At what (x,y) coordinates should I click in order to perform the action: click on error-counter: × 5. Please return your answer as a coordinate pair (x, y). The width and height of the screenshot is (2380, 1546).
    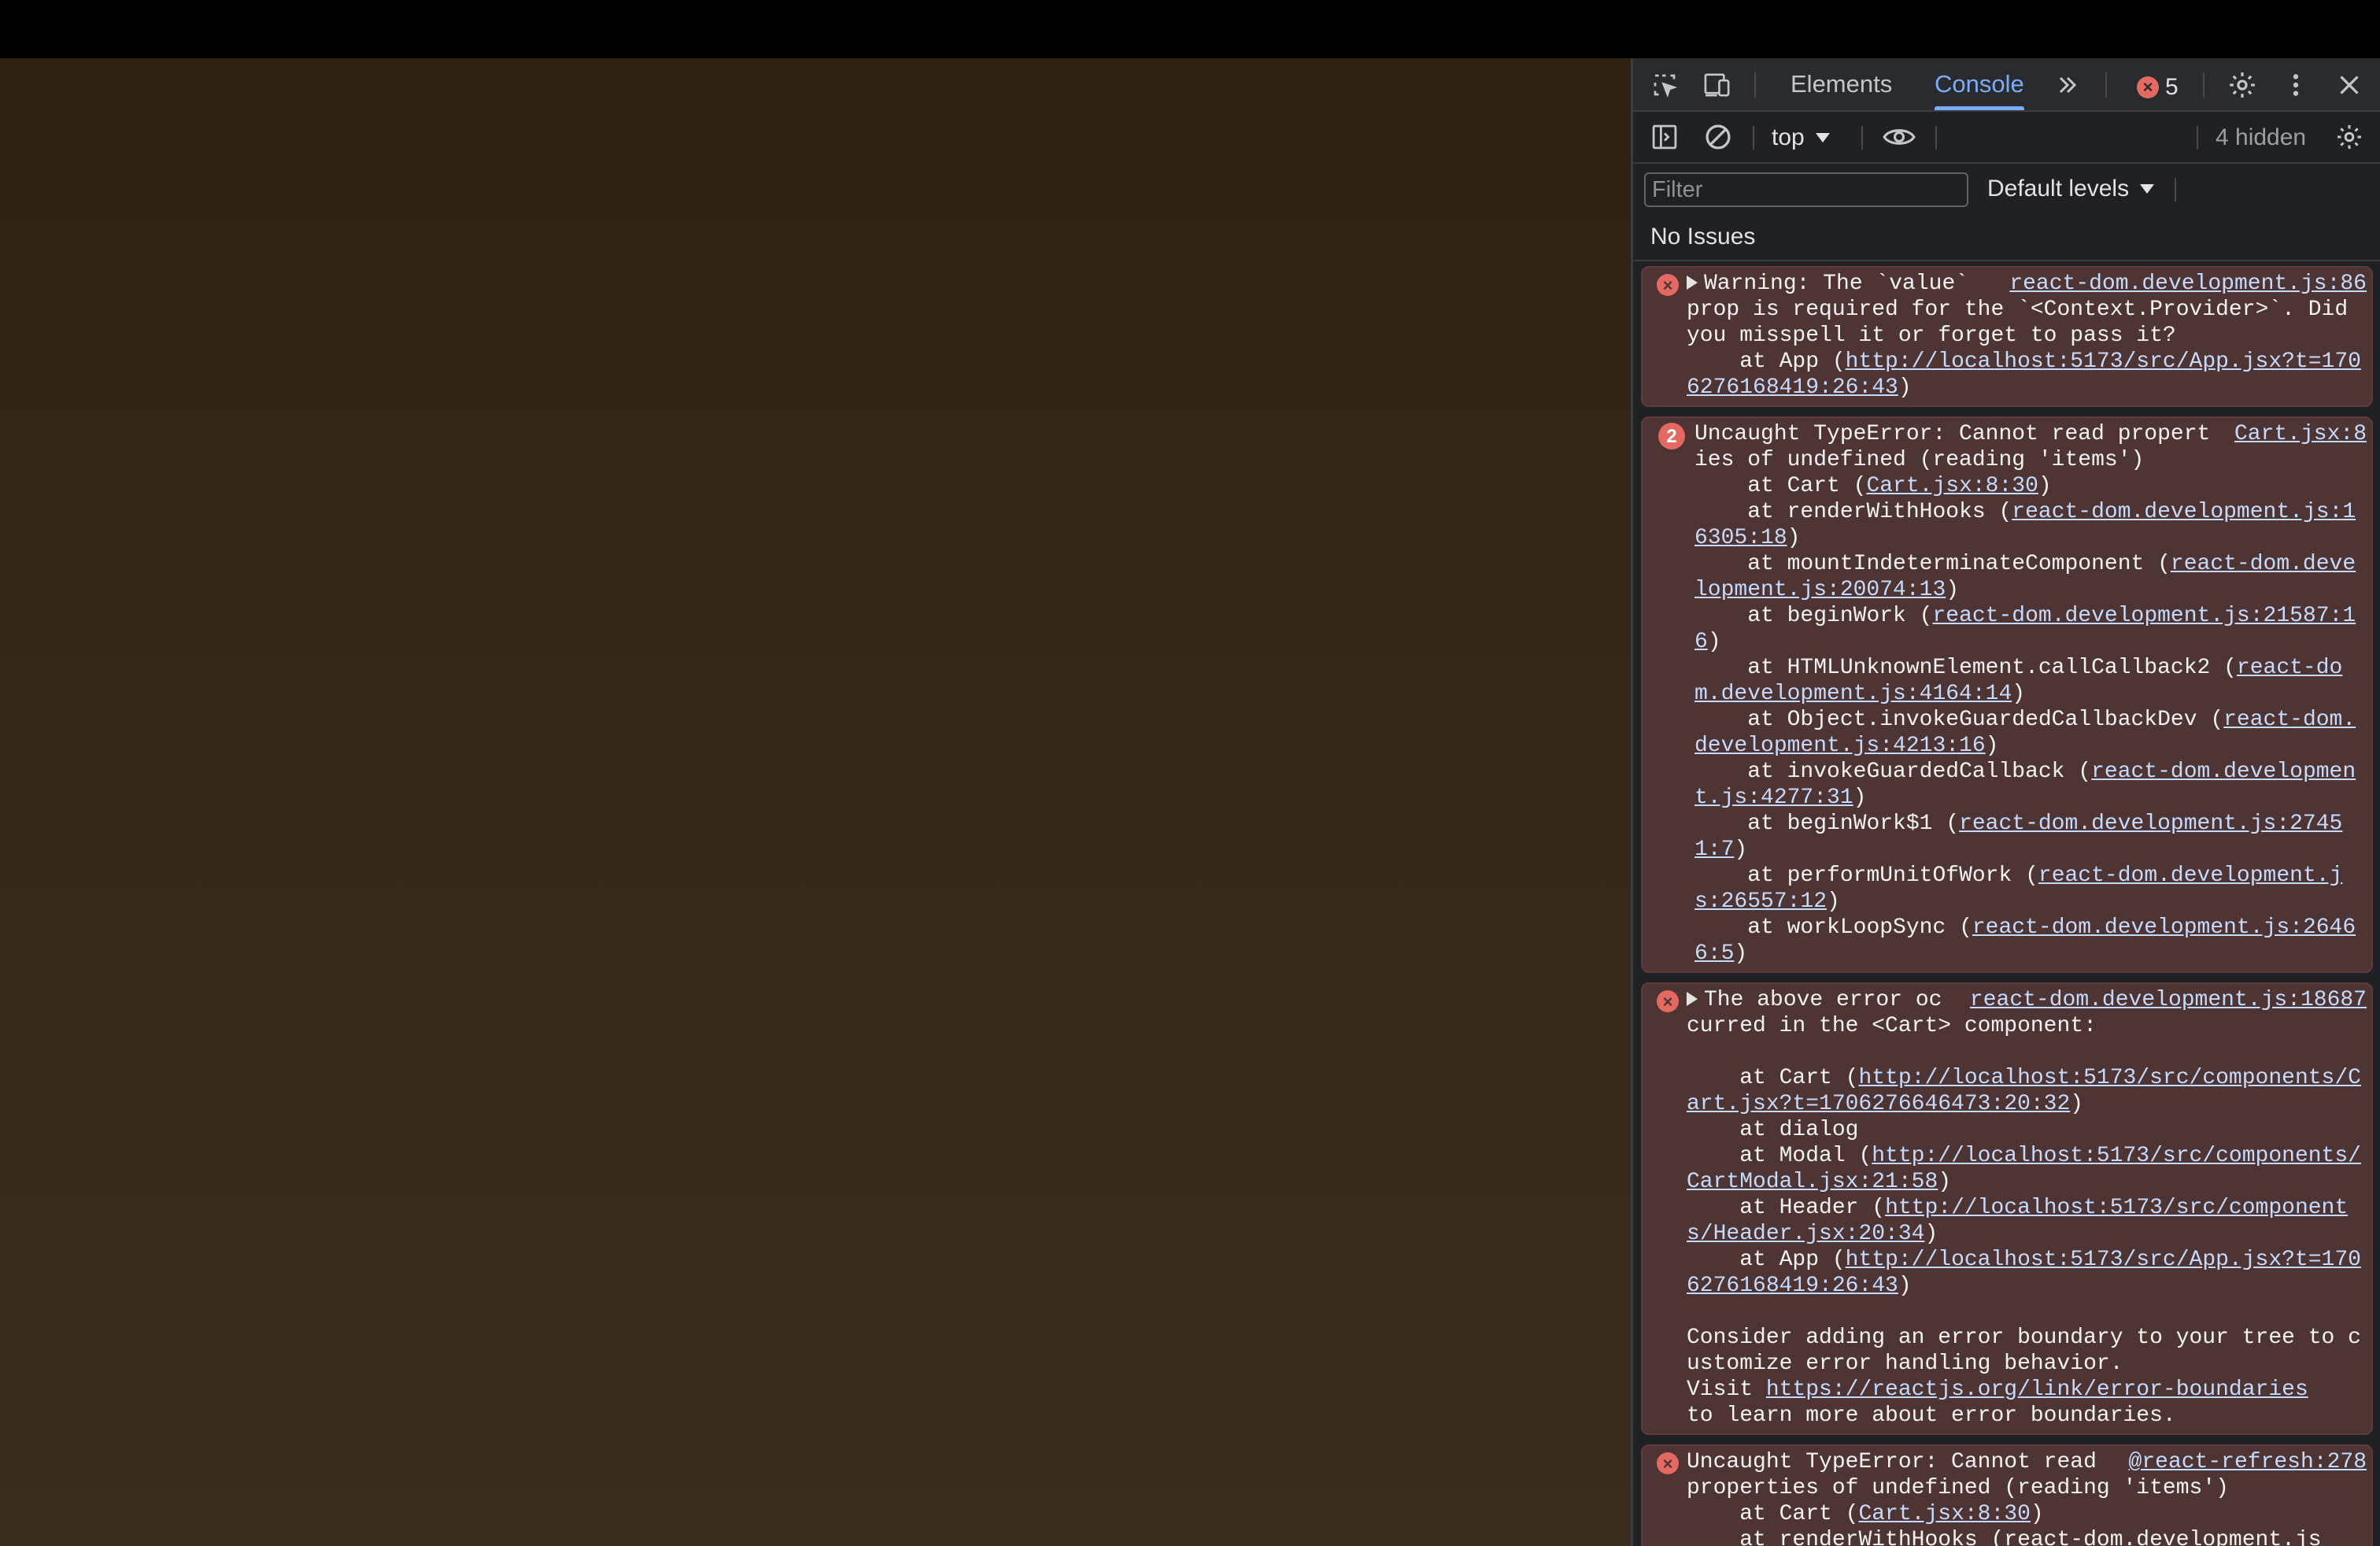
    Looking at the image, I should click on (2158, 87).